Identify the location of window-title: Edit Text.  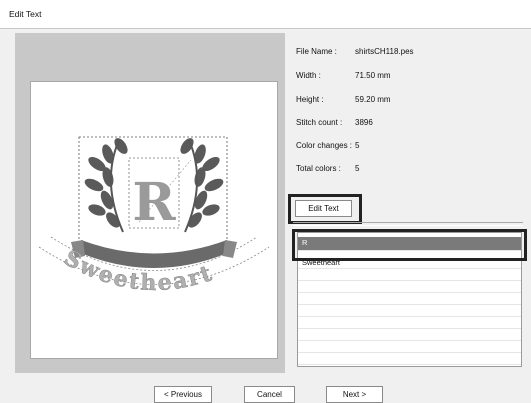
(25, 14).